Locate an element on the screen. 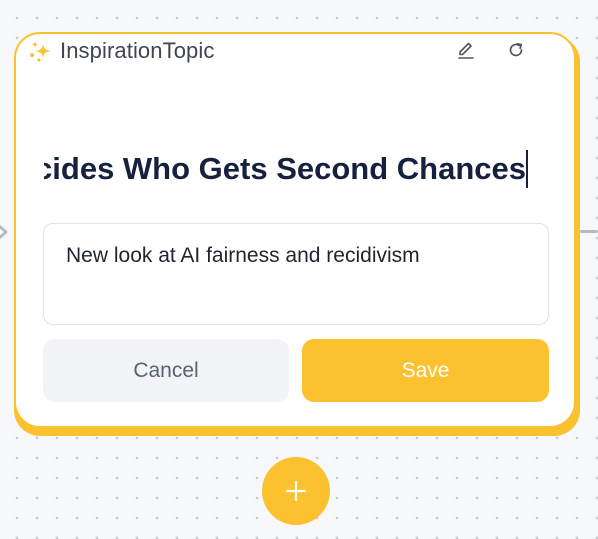  edit-icon is located at coordinates (466, 50).